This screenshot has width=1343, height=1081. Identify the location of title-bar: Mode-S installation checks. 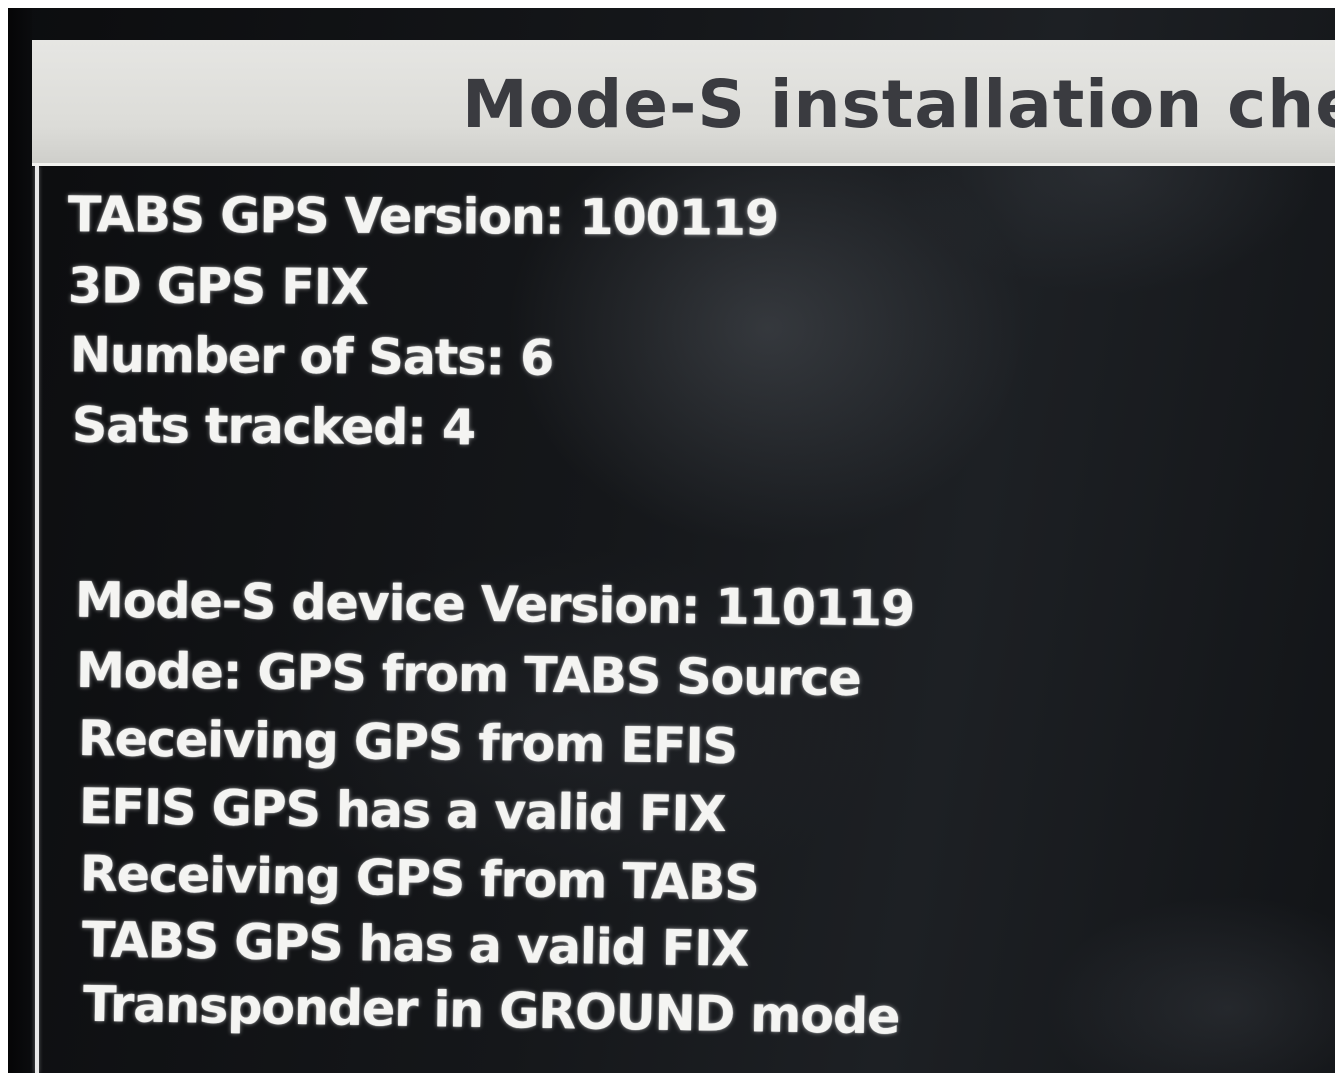
(683, 103).